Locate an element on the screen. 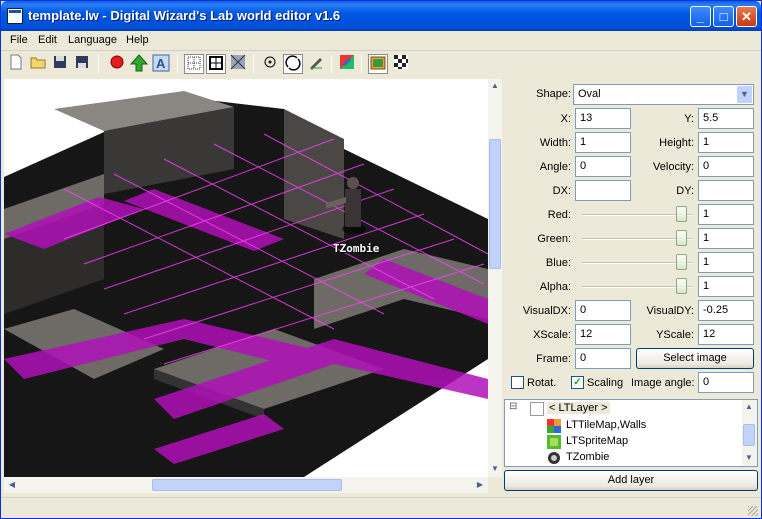  y-field: 5.5 is located at coordinates (726, 118).